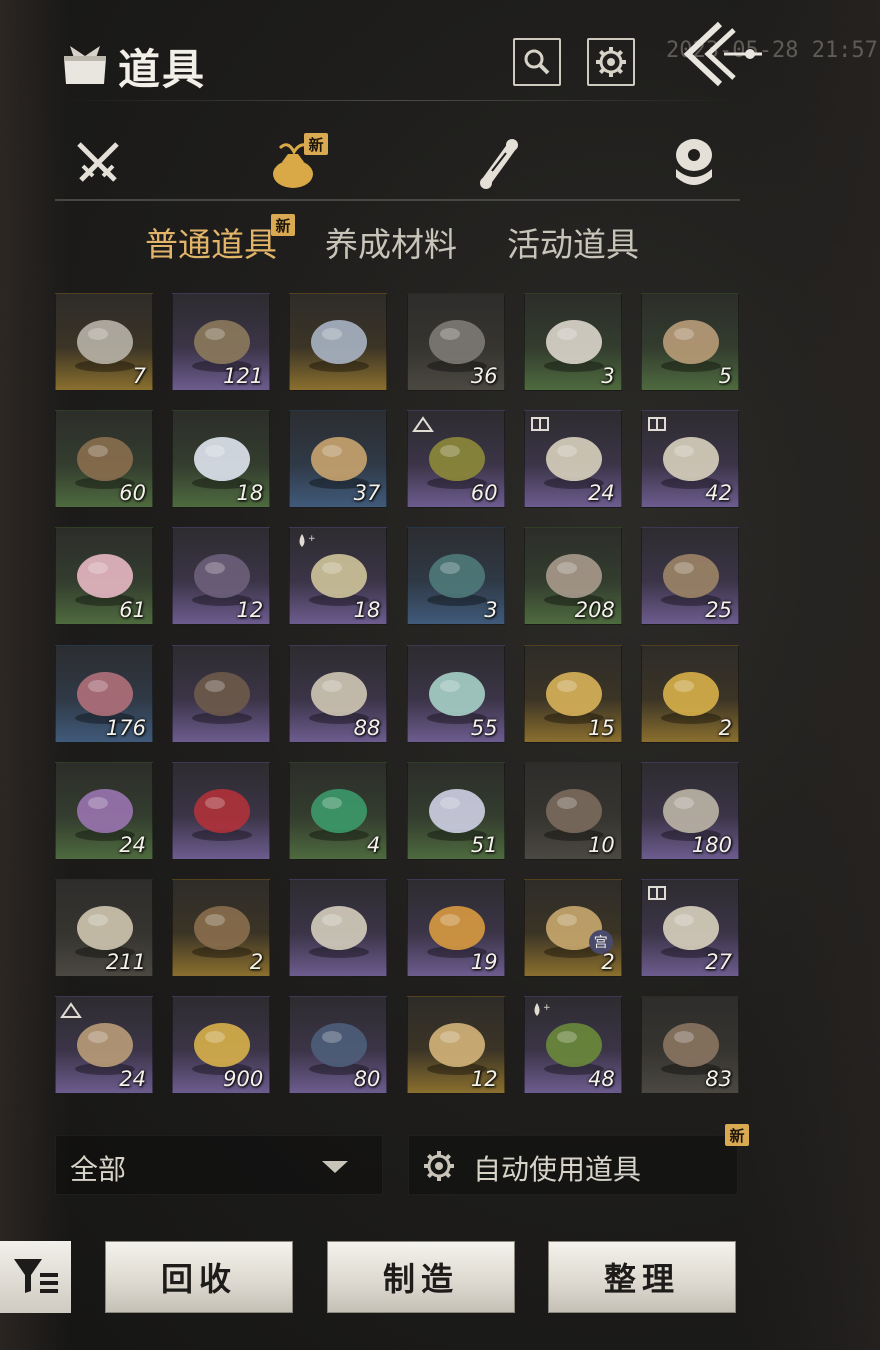  Describe the element at coordinates (221, 342) in the screenshot. I see `item-slot-treasure-chest: 121` at that location.